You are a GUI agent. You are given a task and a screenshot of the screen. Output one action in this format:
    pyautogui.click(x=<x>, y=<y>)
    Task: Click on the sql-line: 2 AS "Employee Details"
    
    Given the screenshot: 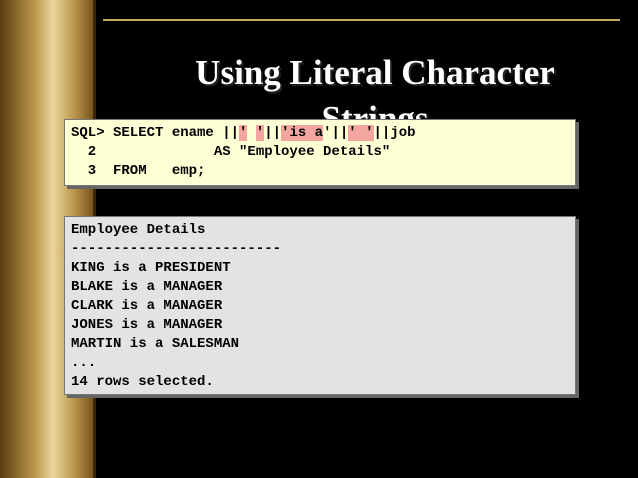 What is the action you would take?
    pyautogui.click(x=320, y=152)
    